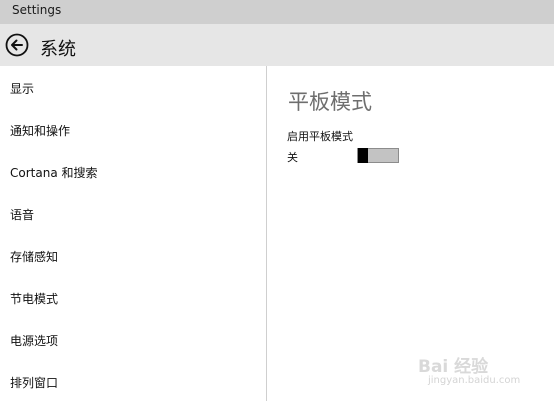  I want to click on sidebar-item-display: 显示, so click(22, 88).